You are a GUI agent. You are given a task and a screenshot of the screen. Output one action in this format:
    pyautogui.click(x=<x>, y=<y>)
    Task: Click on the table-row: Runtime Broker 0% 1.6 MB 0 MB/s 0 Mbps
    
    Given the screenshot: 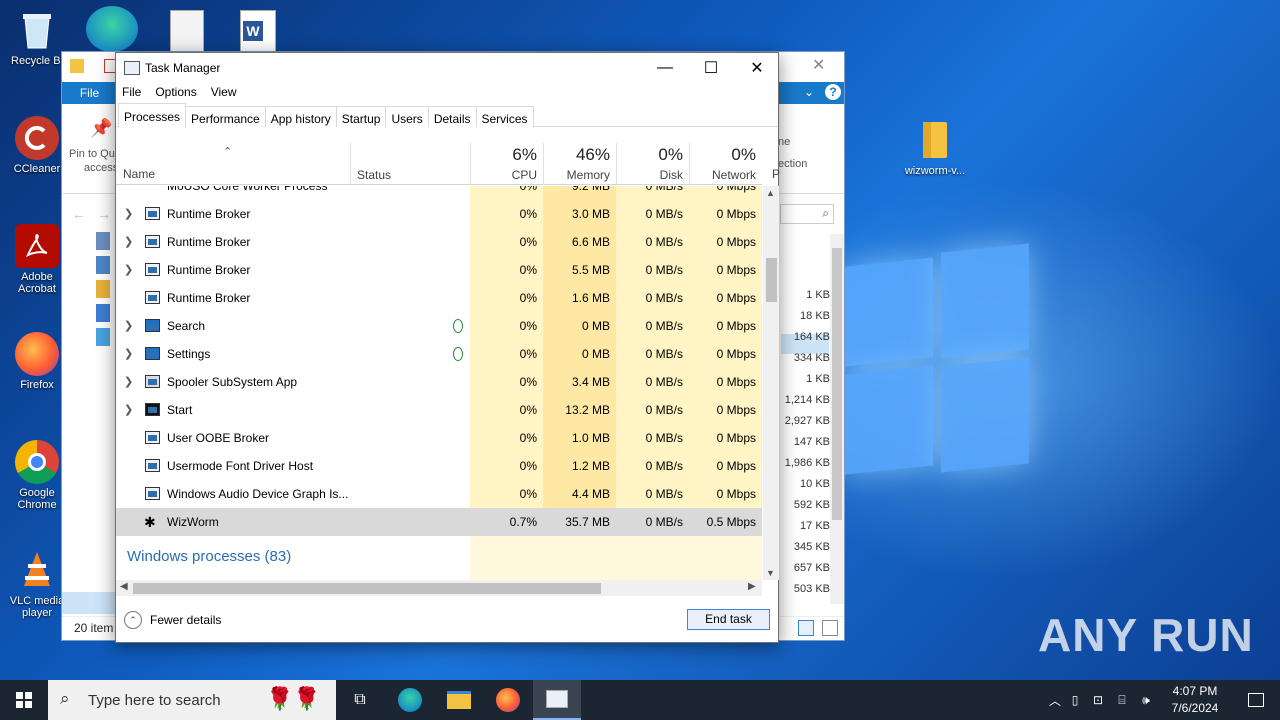 What is the action you would take?
    pyautogui.click(x=439, y=298)
    